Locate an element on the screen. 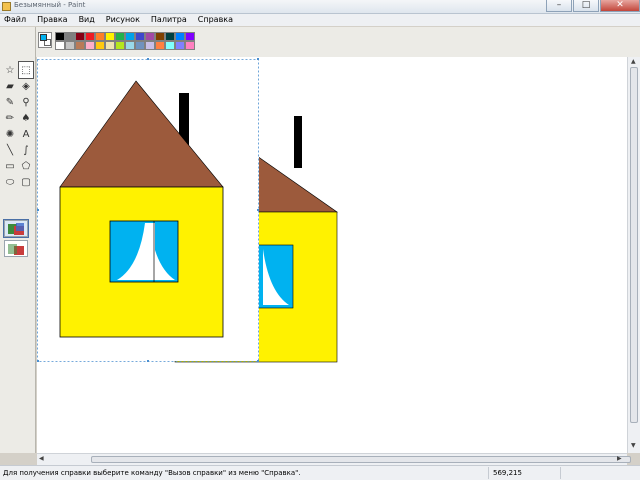  fill-icon: ◈ is located at coordinates (26, 86).